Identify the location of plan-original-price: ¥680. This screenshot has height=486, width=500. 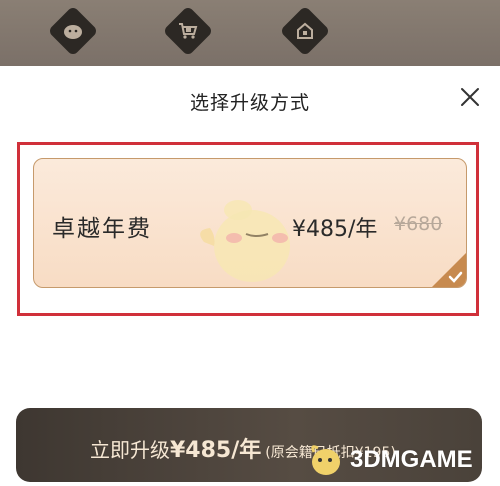
(418, 224).